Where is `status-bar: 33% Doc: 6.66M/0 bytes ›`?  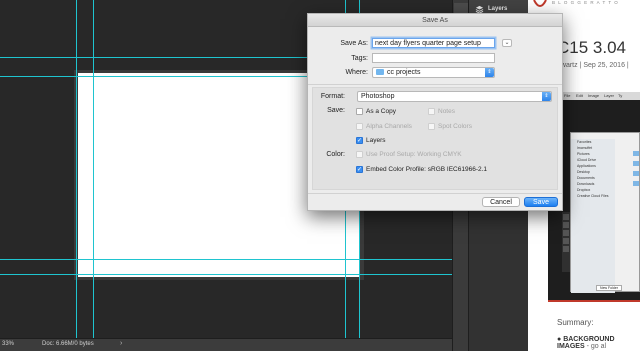 status-bar: 33% Doc: 6.66M/0 bytes › is located at coordinates (226, 344).